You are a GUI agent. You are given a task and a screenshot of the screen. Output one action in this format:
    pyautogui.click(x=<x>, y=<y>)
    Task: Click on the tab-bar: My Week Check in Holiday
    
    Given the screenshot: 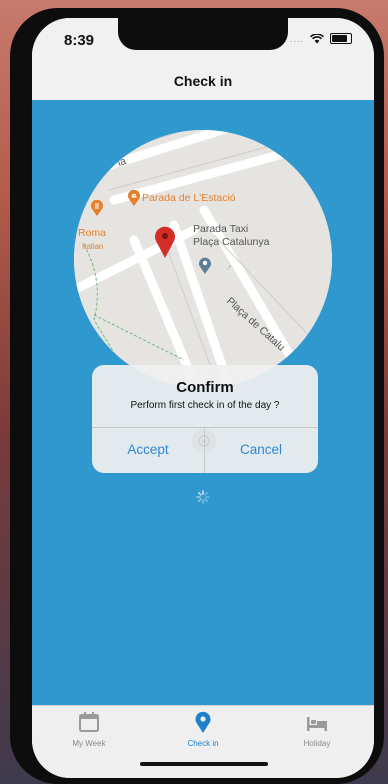 What is the action you would take?
    pyautogui.click(x=203, y=741)
    